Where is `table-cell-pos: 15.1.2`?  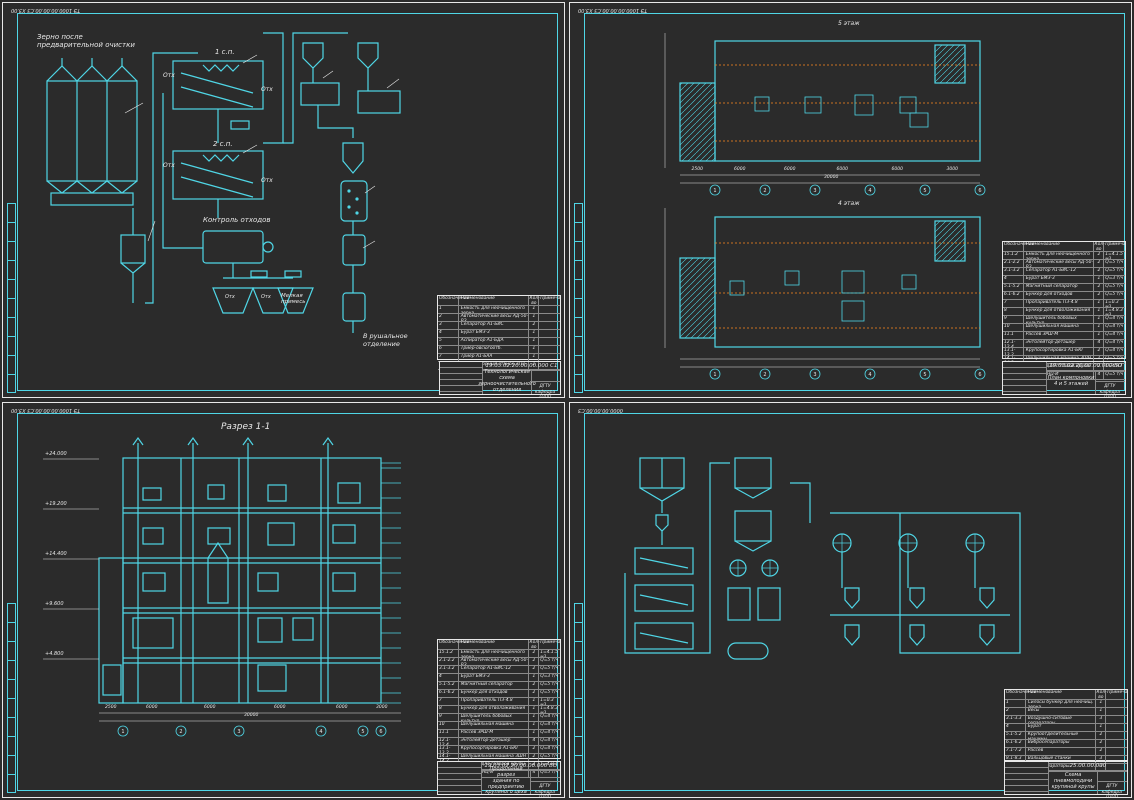 table-cell-pos: 15.1.2 is located at coordinates (448, 653).